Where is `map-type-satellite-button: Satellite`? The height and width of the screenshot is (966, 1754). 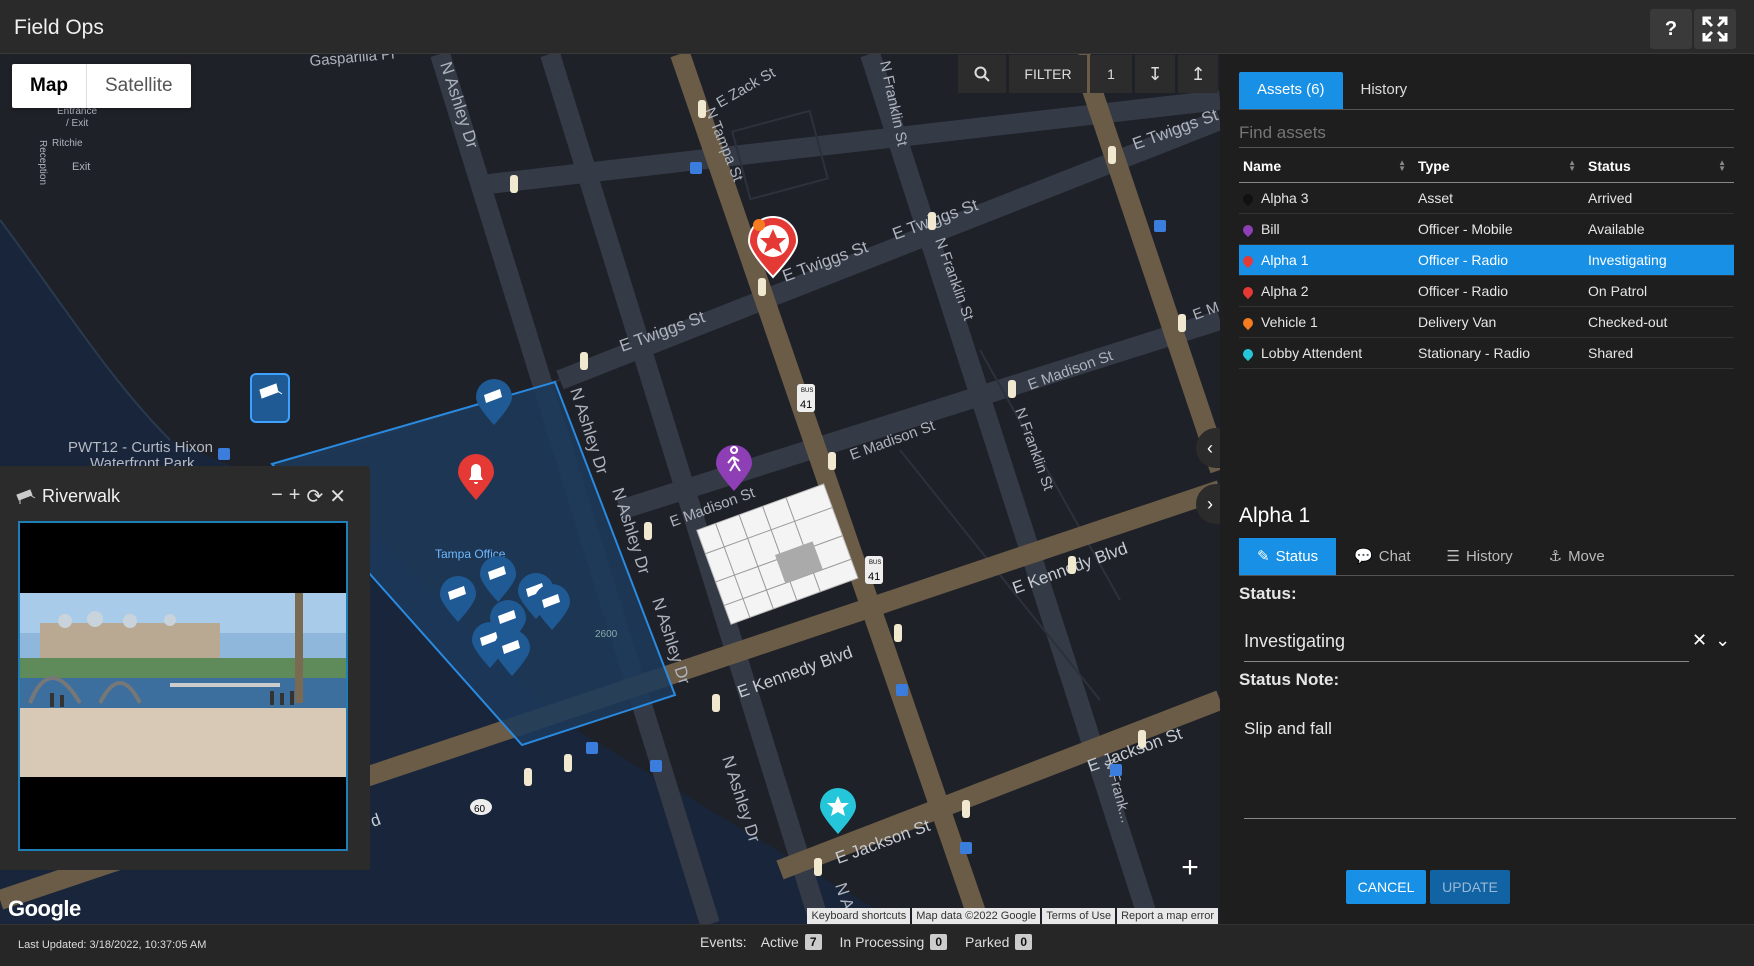
map-type-satellite-button: Satellite is located at coordinates (139, 86).